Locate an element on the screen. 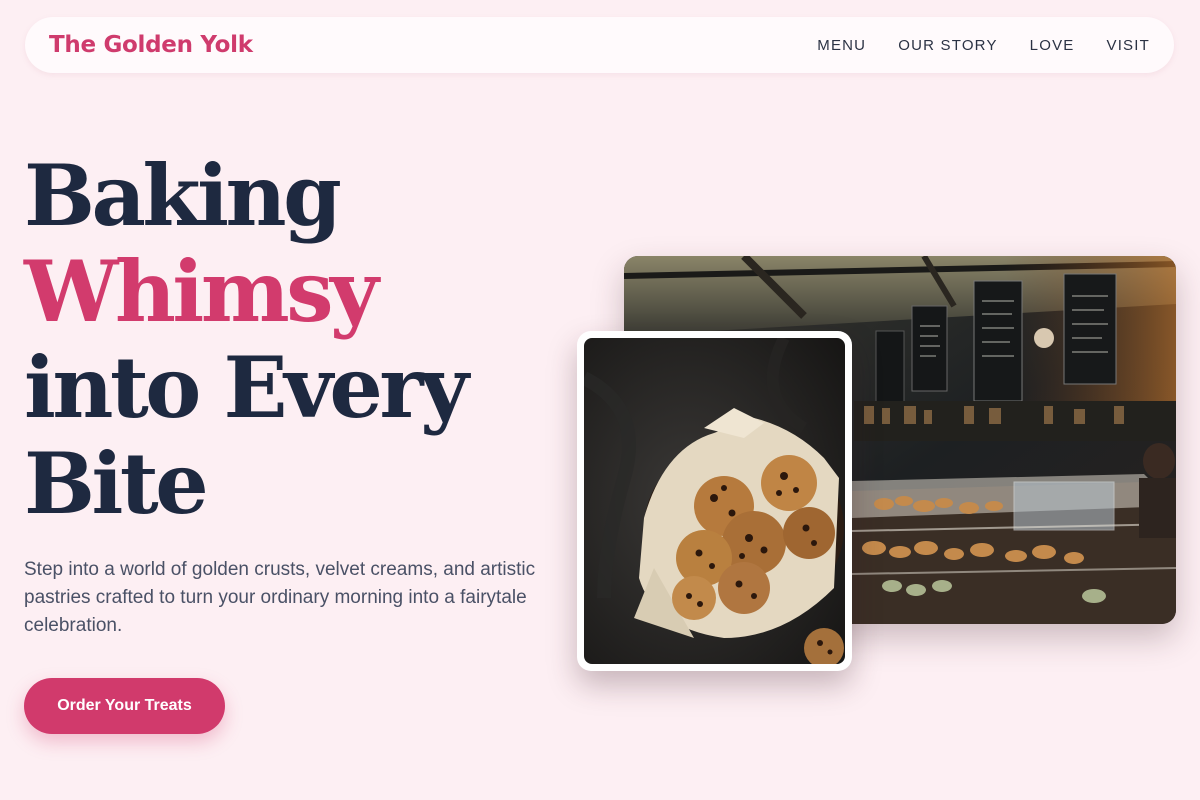  headline-line-1: Baking is located at coordinates (183, 195).